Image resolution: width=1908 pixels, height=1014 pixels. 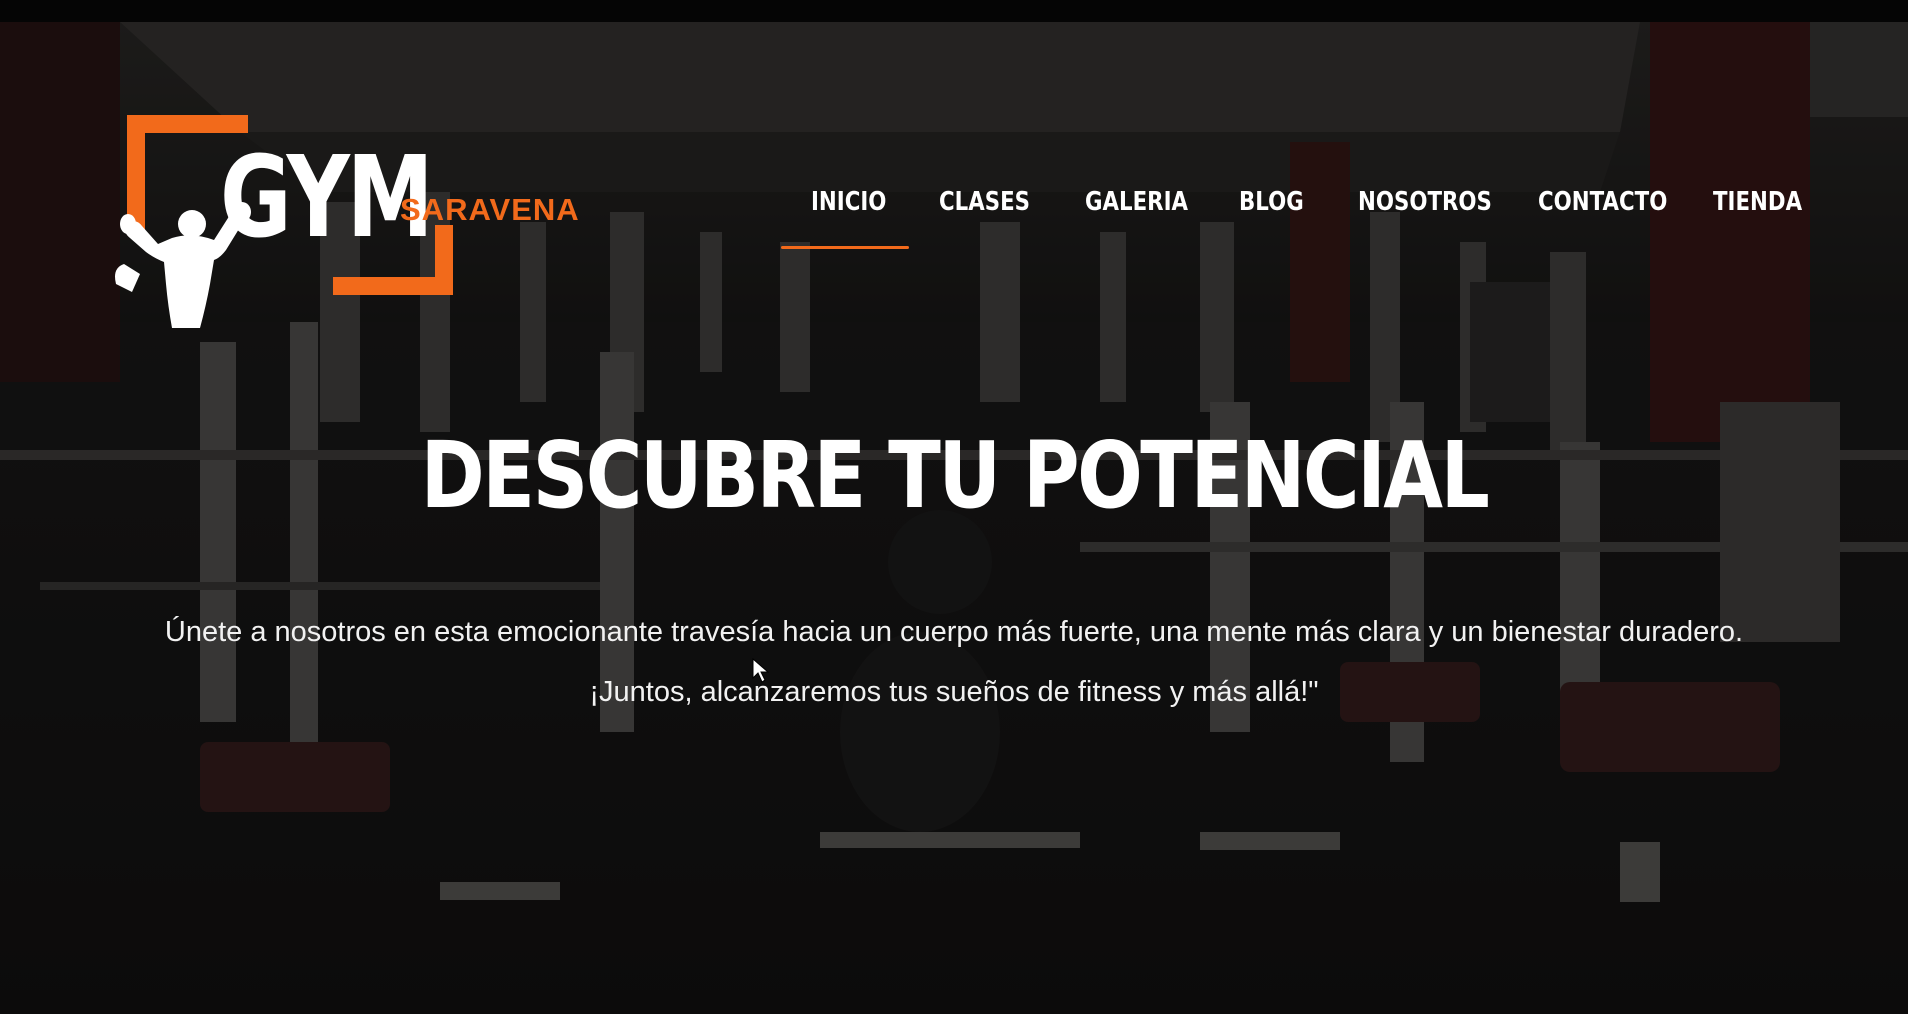 I want to click on nav-item-inicio: INICIO, so click(x=848, y=207).